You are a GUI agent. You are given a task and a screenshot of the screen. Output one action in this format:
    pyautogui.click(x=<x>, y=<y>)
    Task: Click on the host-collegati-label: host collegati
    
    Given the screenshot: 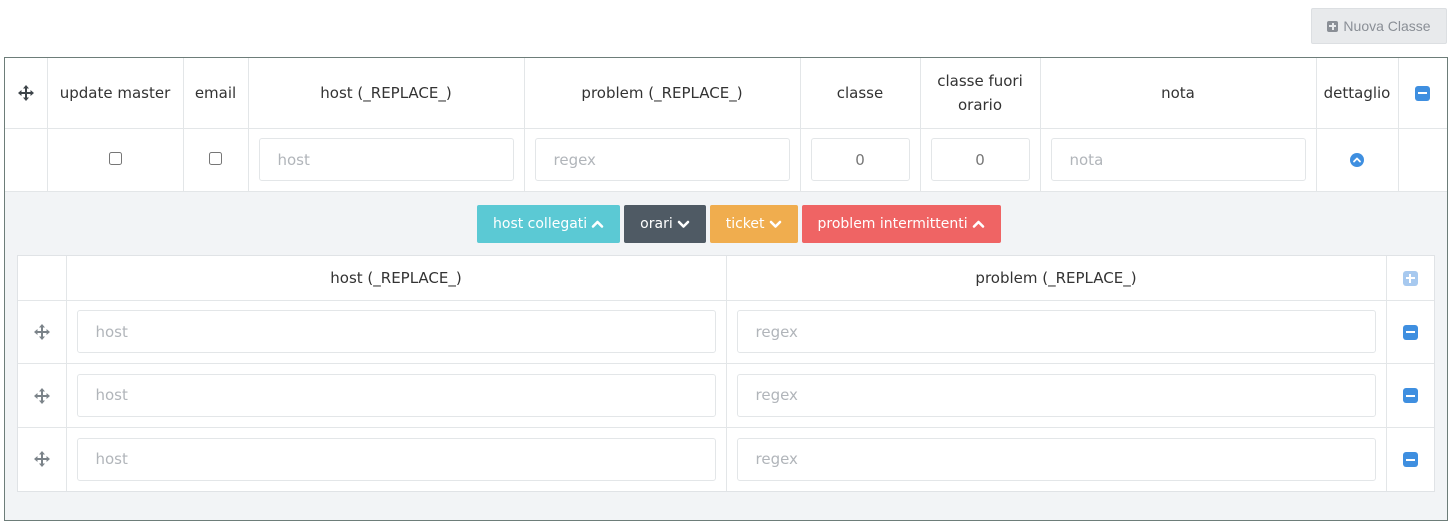 What is the action you would take?
    pyautogui.click(x=540, y=224)
    